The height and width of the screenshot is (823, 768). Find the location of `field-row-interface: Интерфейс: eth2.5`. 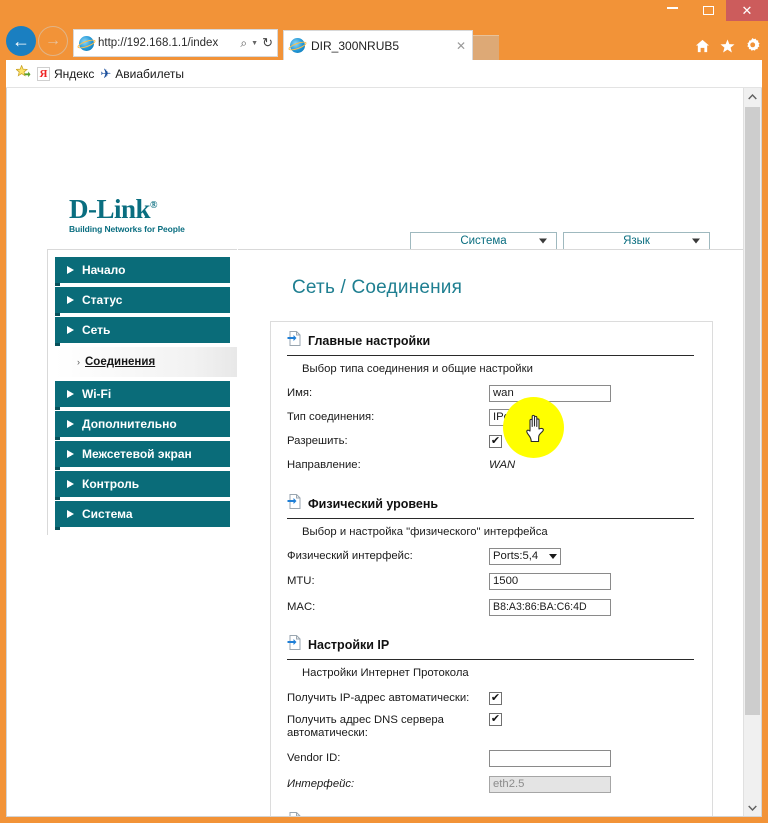

field-row-interface: Интерфейс: eth2.5 is located at coordinates (499, 784).